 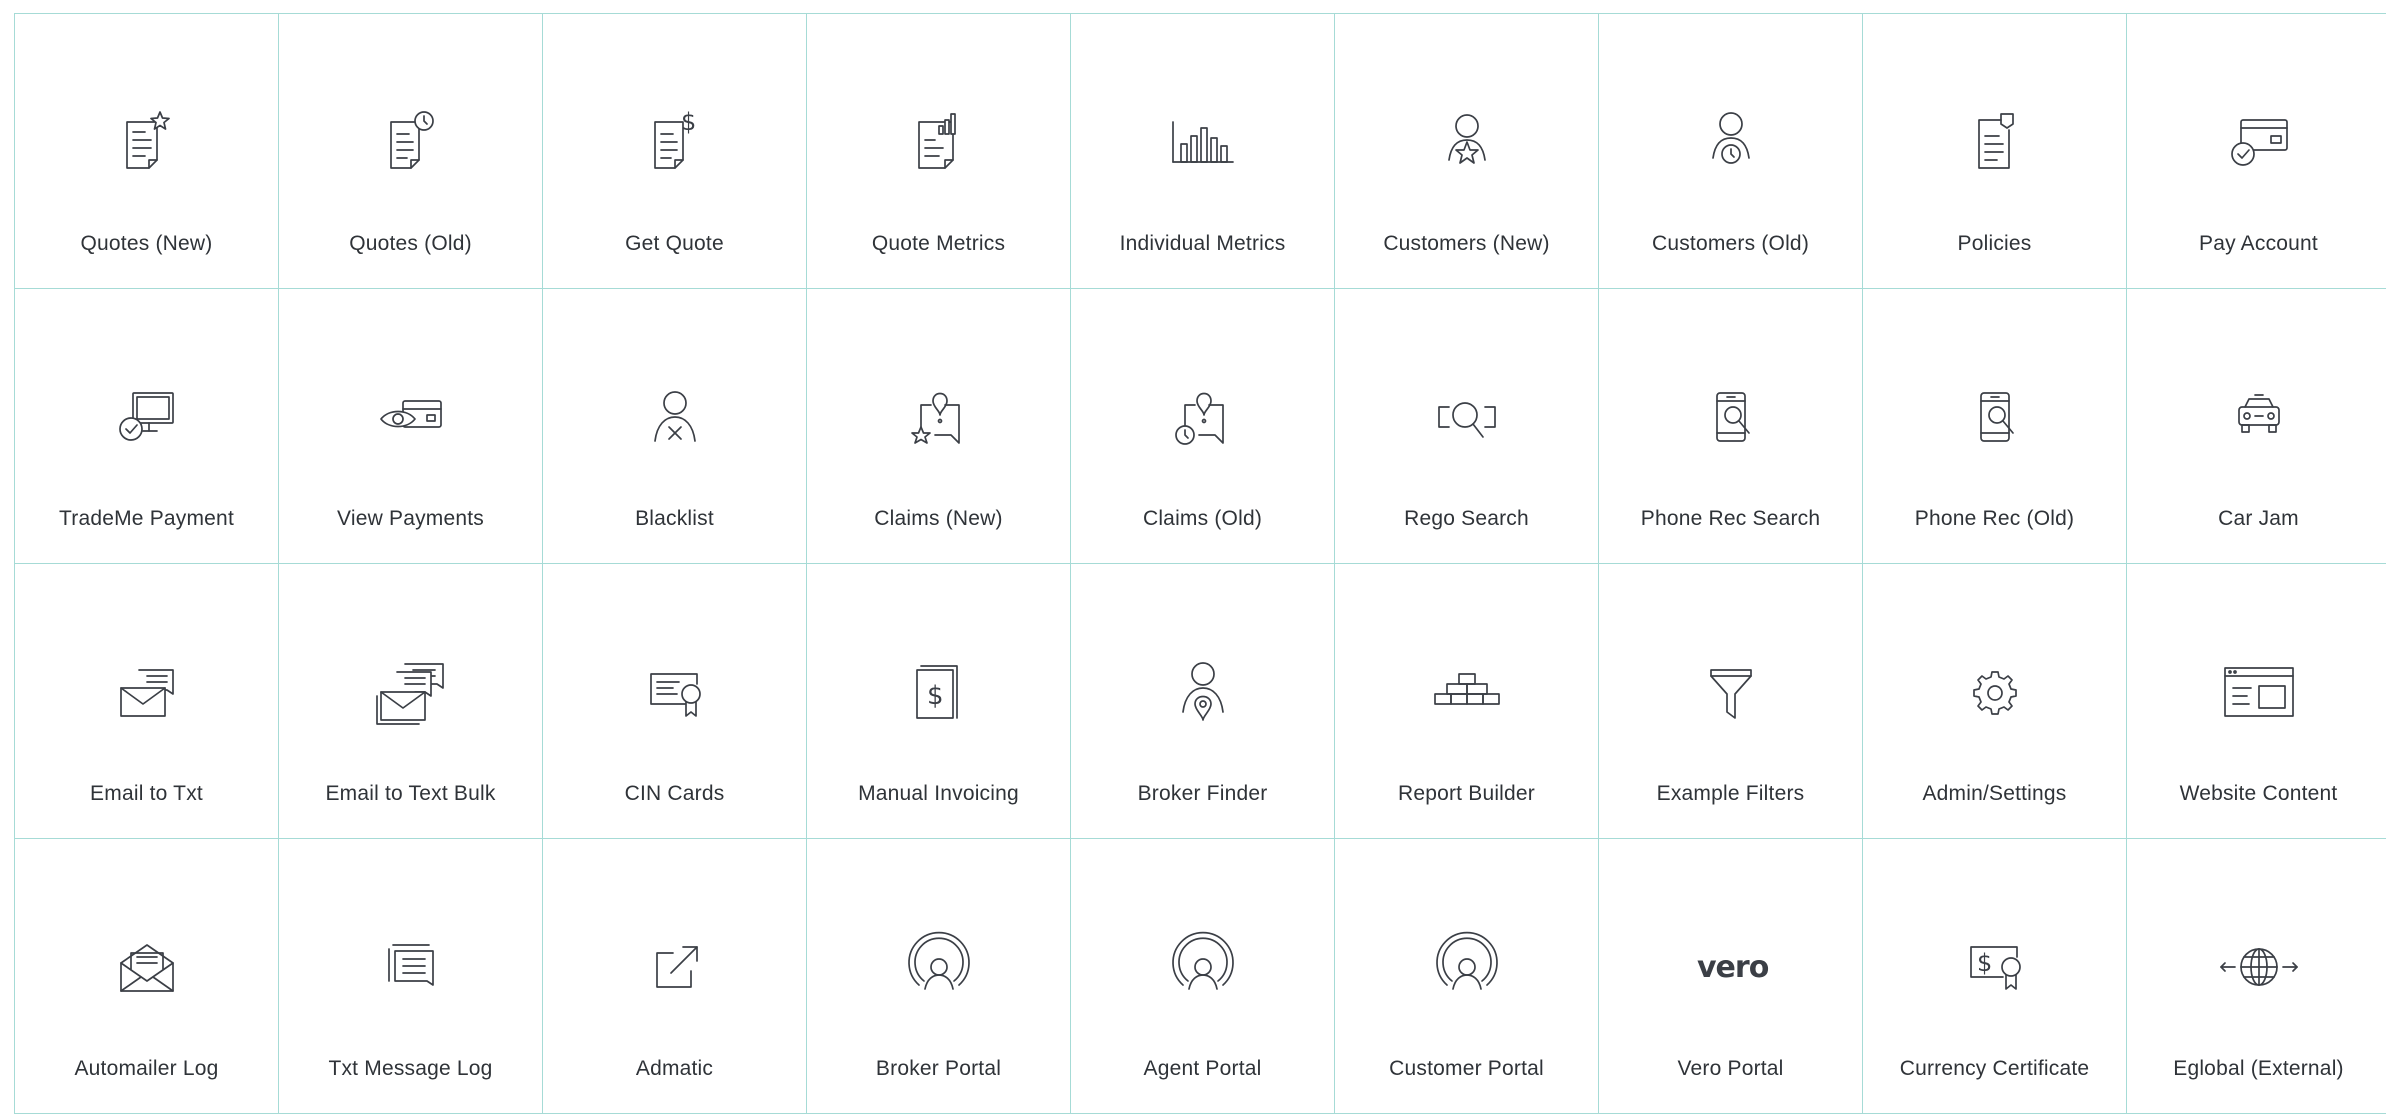 What do you see at coordinates (1466, 793) in the screenshot?
I see `tile-label: Report Builder` at bounding box center [1466, 793].